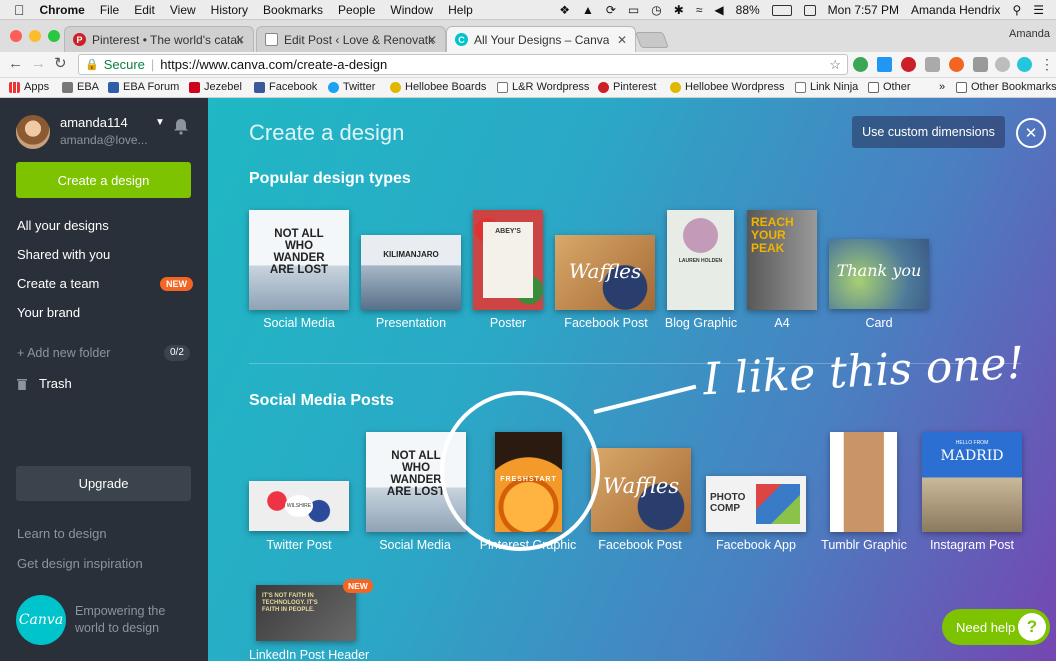 This screenshot has height=661, width=1056. Describe the element at coordinates (1029, 34) in the screenshot. I see `chrome-profile-name: Amanda` at that location.